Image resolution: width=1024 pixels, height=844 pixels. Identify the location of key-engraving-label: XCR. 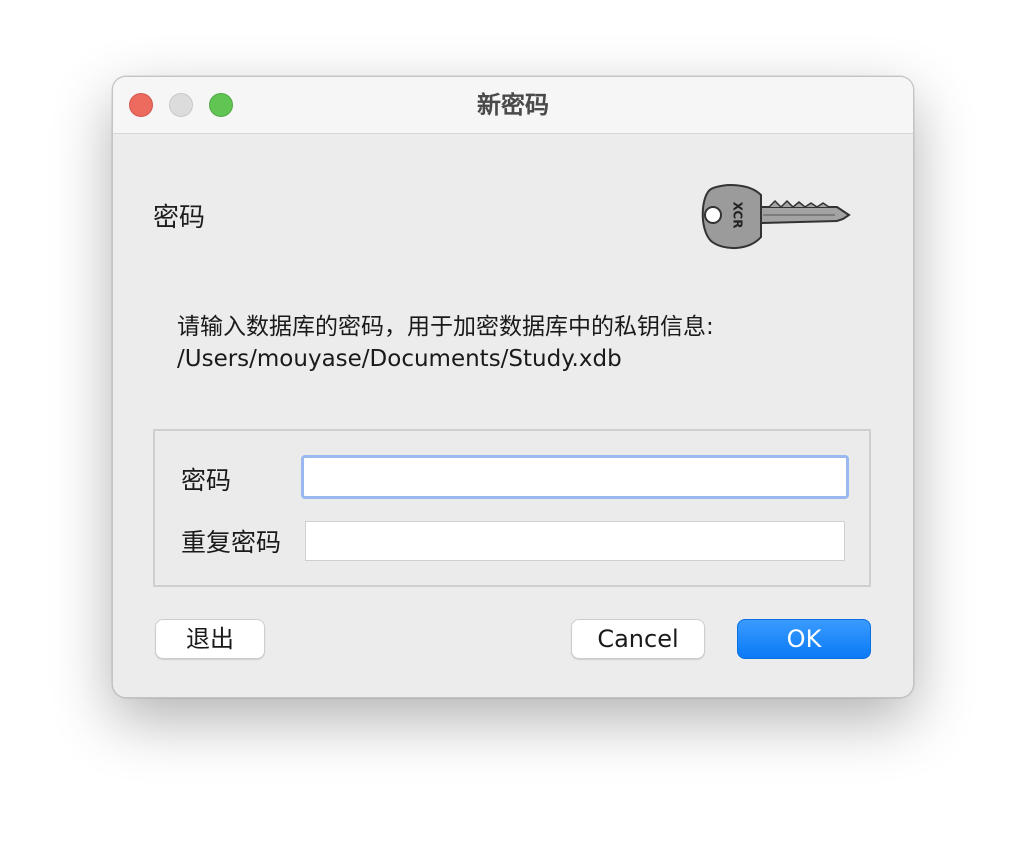
(738, 215).